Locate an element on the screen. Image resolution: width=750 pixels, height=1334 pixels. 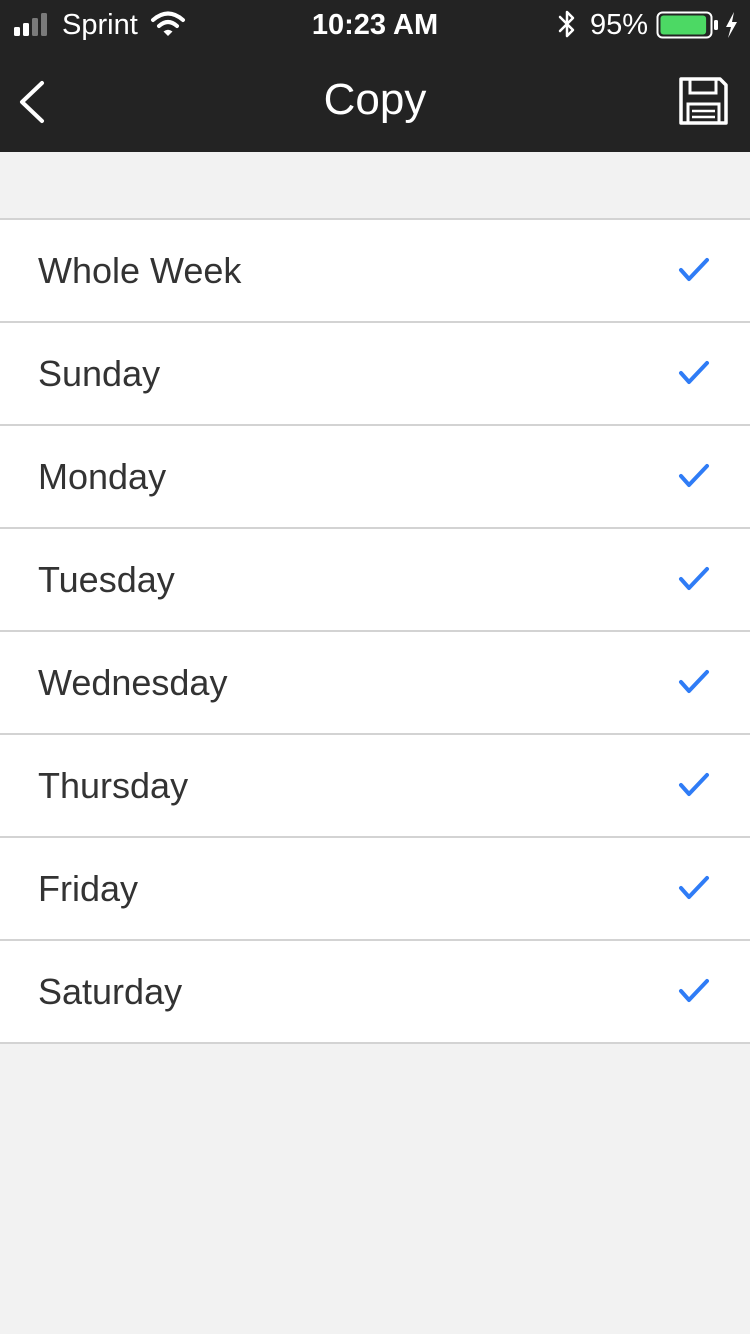
day-row-sunday: Sunday is located at coordinates (375, 374).